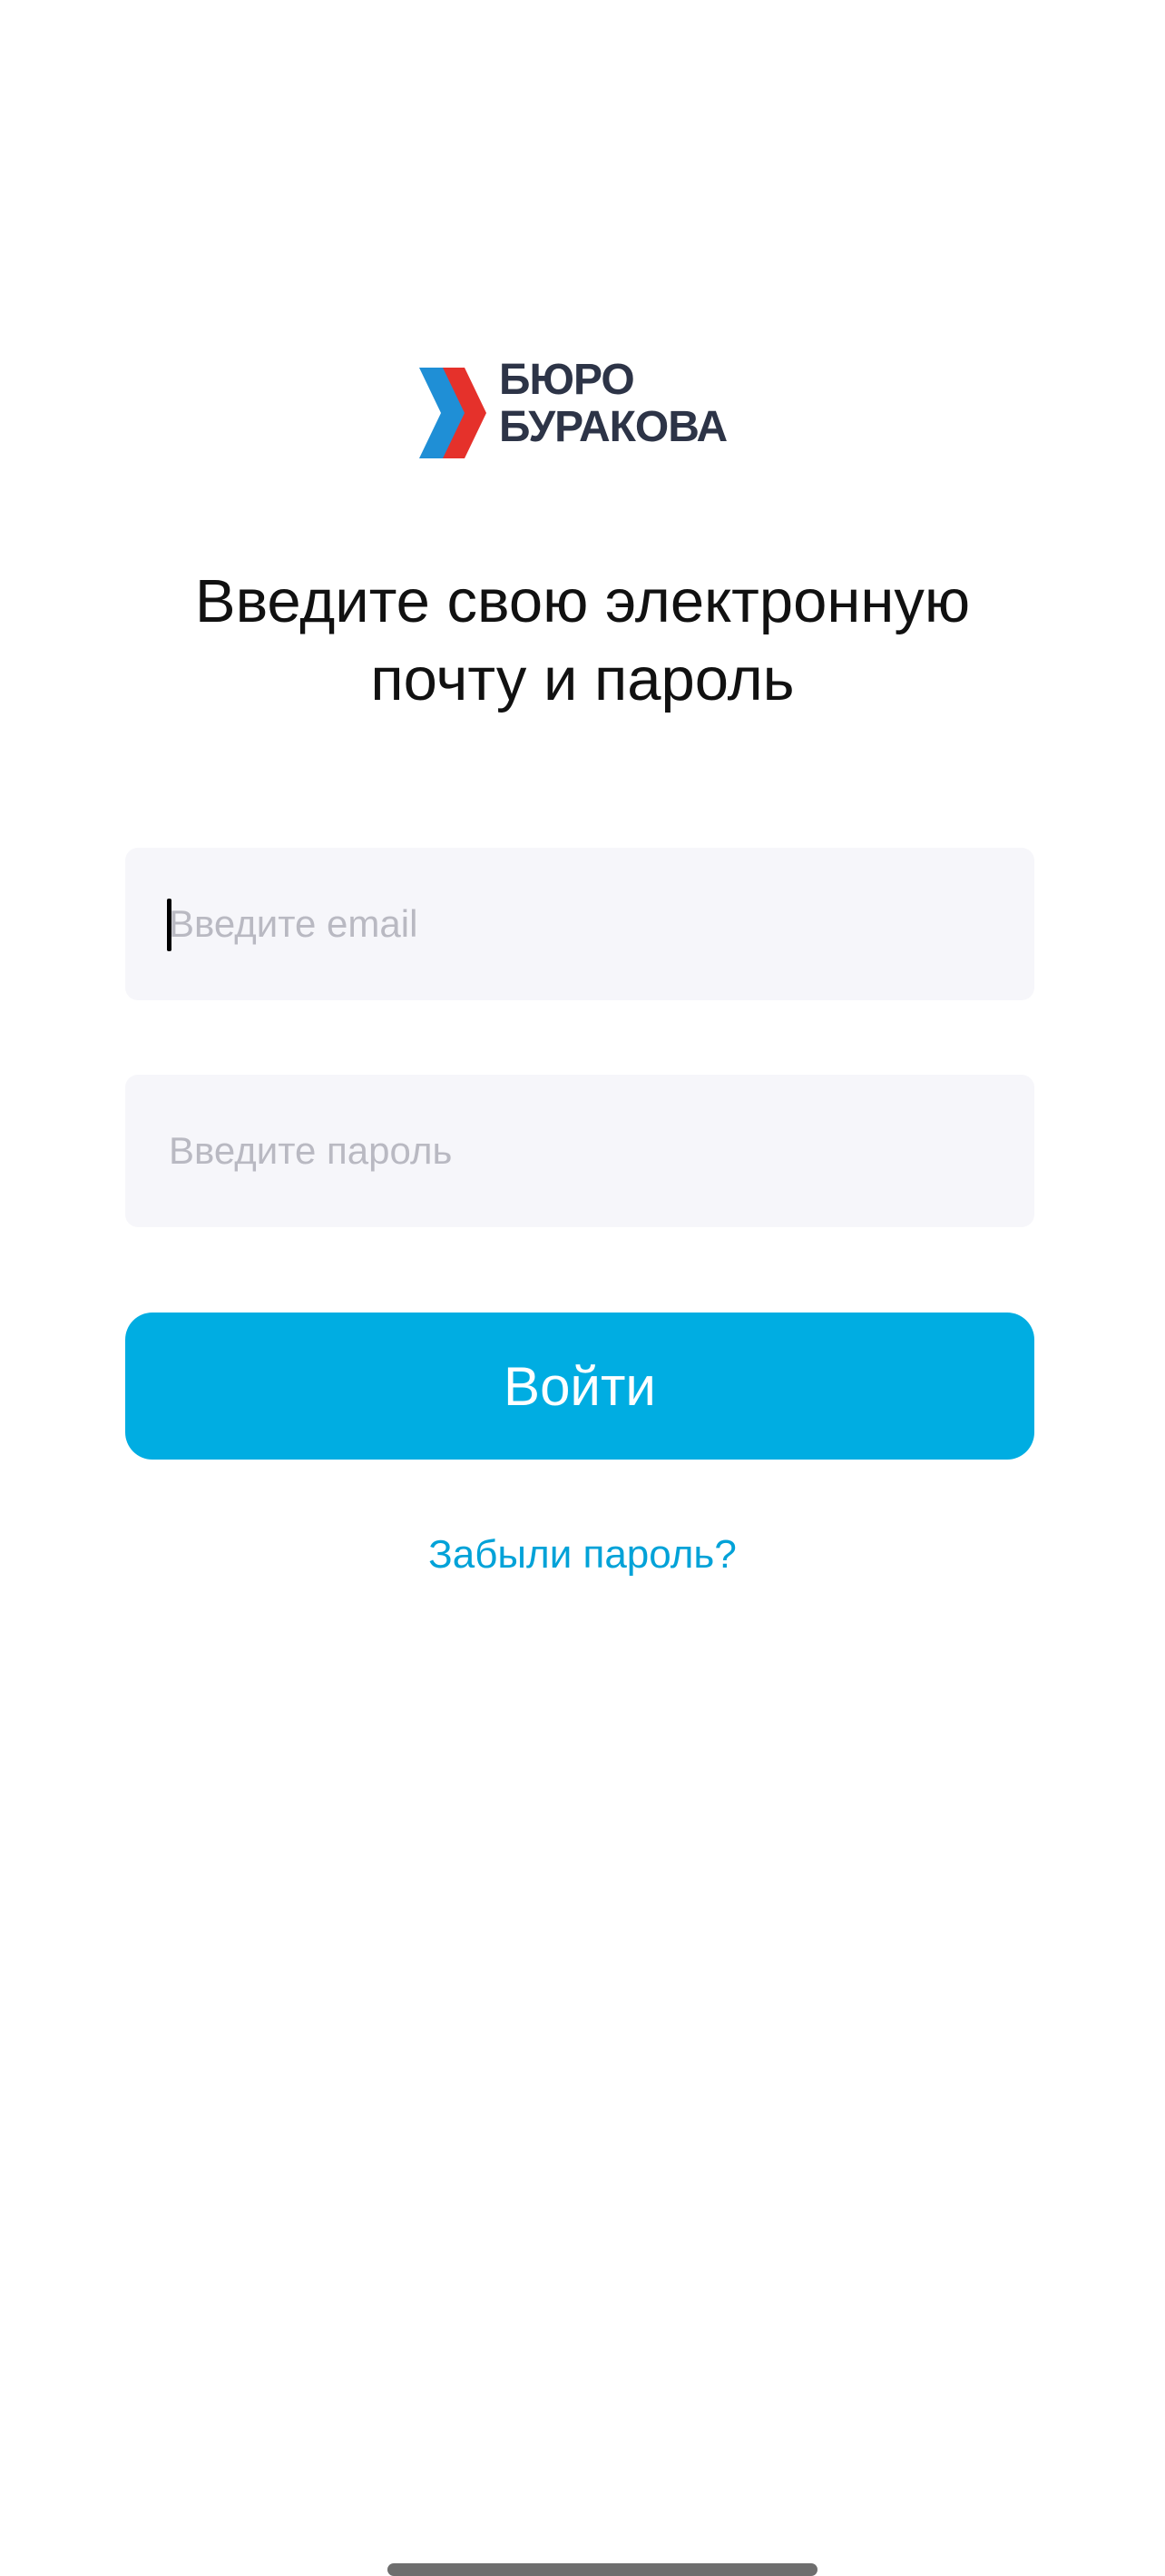 The image size is (1165, 2576). What do you see at coordinates (582, 679) in the screenshot?
I see `page-title-line-2: почту и пароль` at bounding box center [582, 679].